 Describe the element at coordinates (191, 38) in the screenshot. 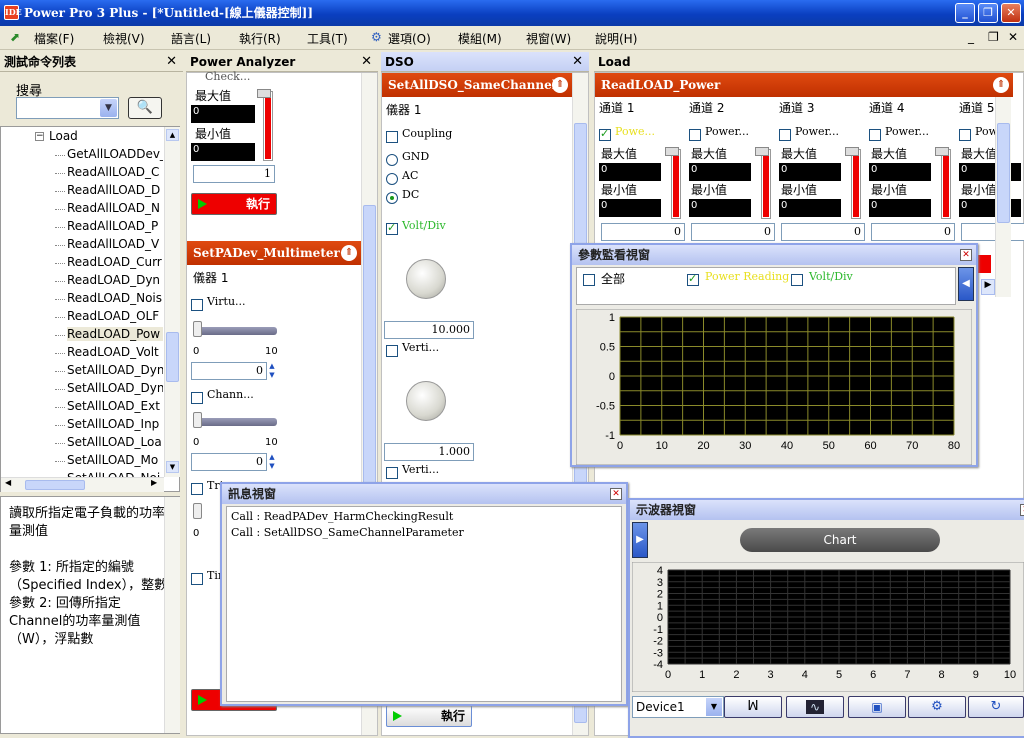

I see `menu-language: 語言(L)` at that location.